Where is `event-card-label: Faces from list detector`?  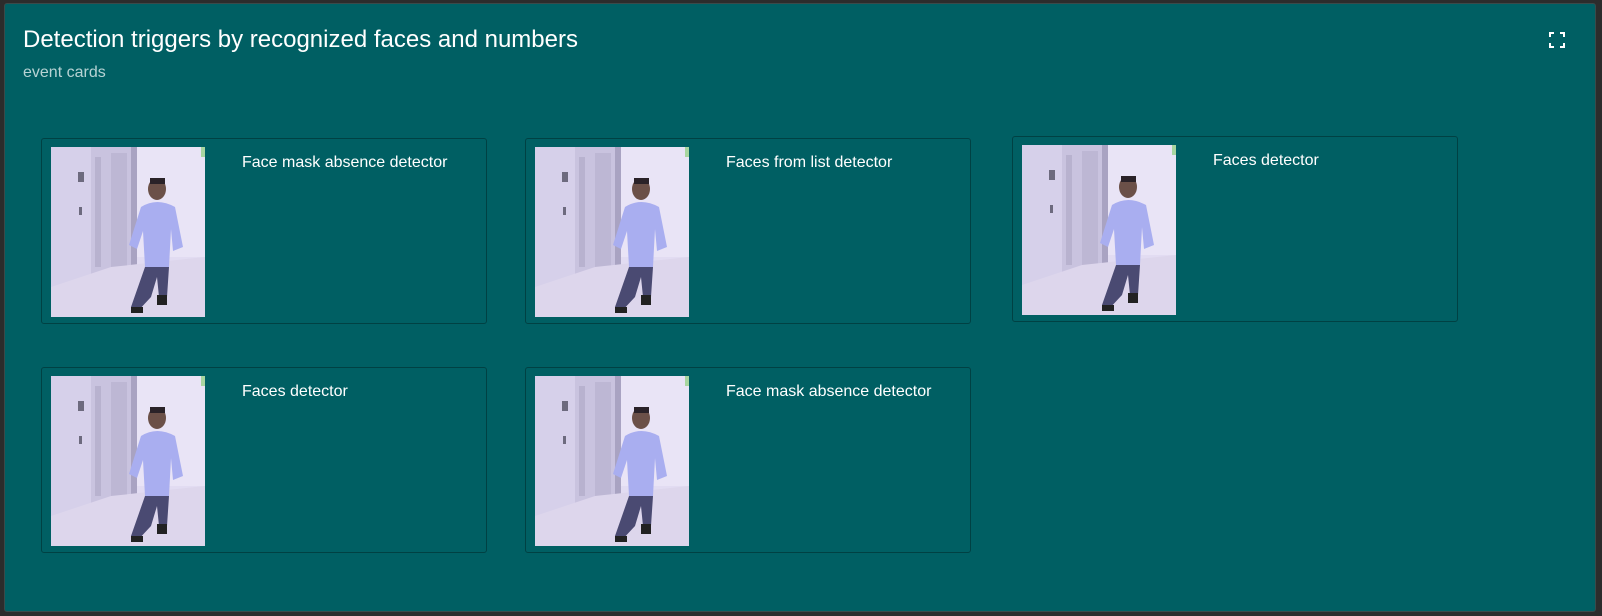
event-card-label: Faces from list detector is located at coordinates (809, 162).